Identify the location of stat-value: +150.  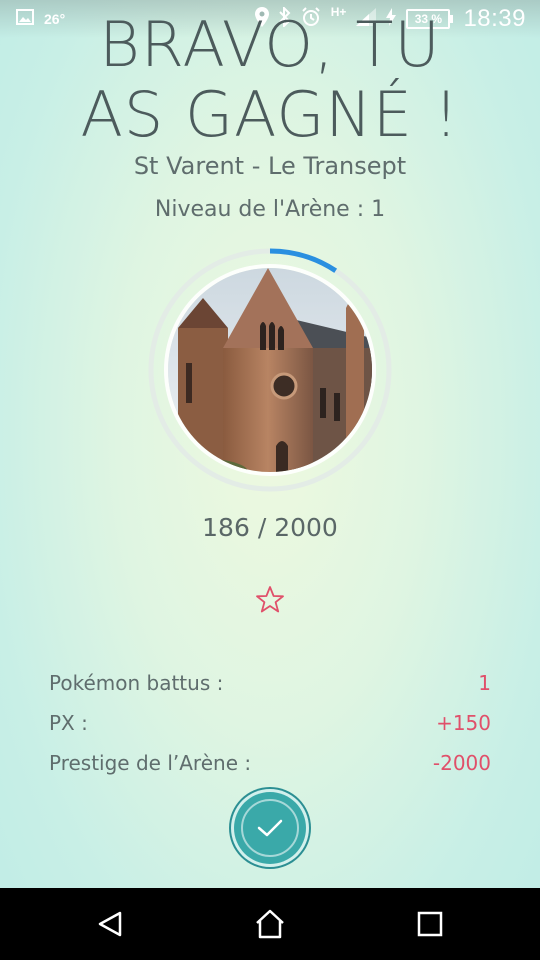
(463, 723).